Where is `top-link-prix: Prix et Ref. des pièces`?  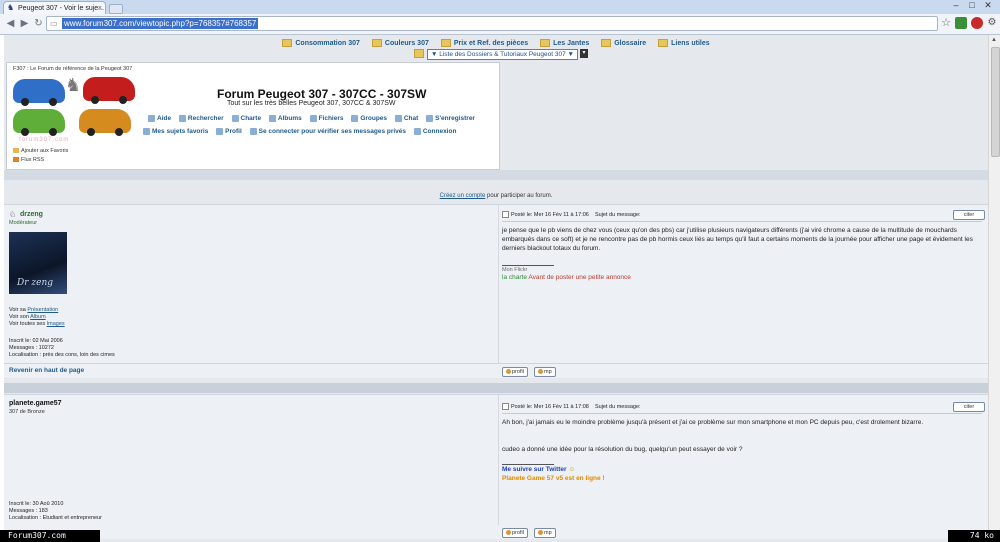
top-link-prix: Prix et Ref. des pièces is located at coordinates (484, 43).